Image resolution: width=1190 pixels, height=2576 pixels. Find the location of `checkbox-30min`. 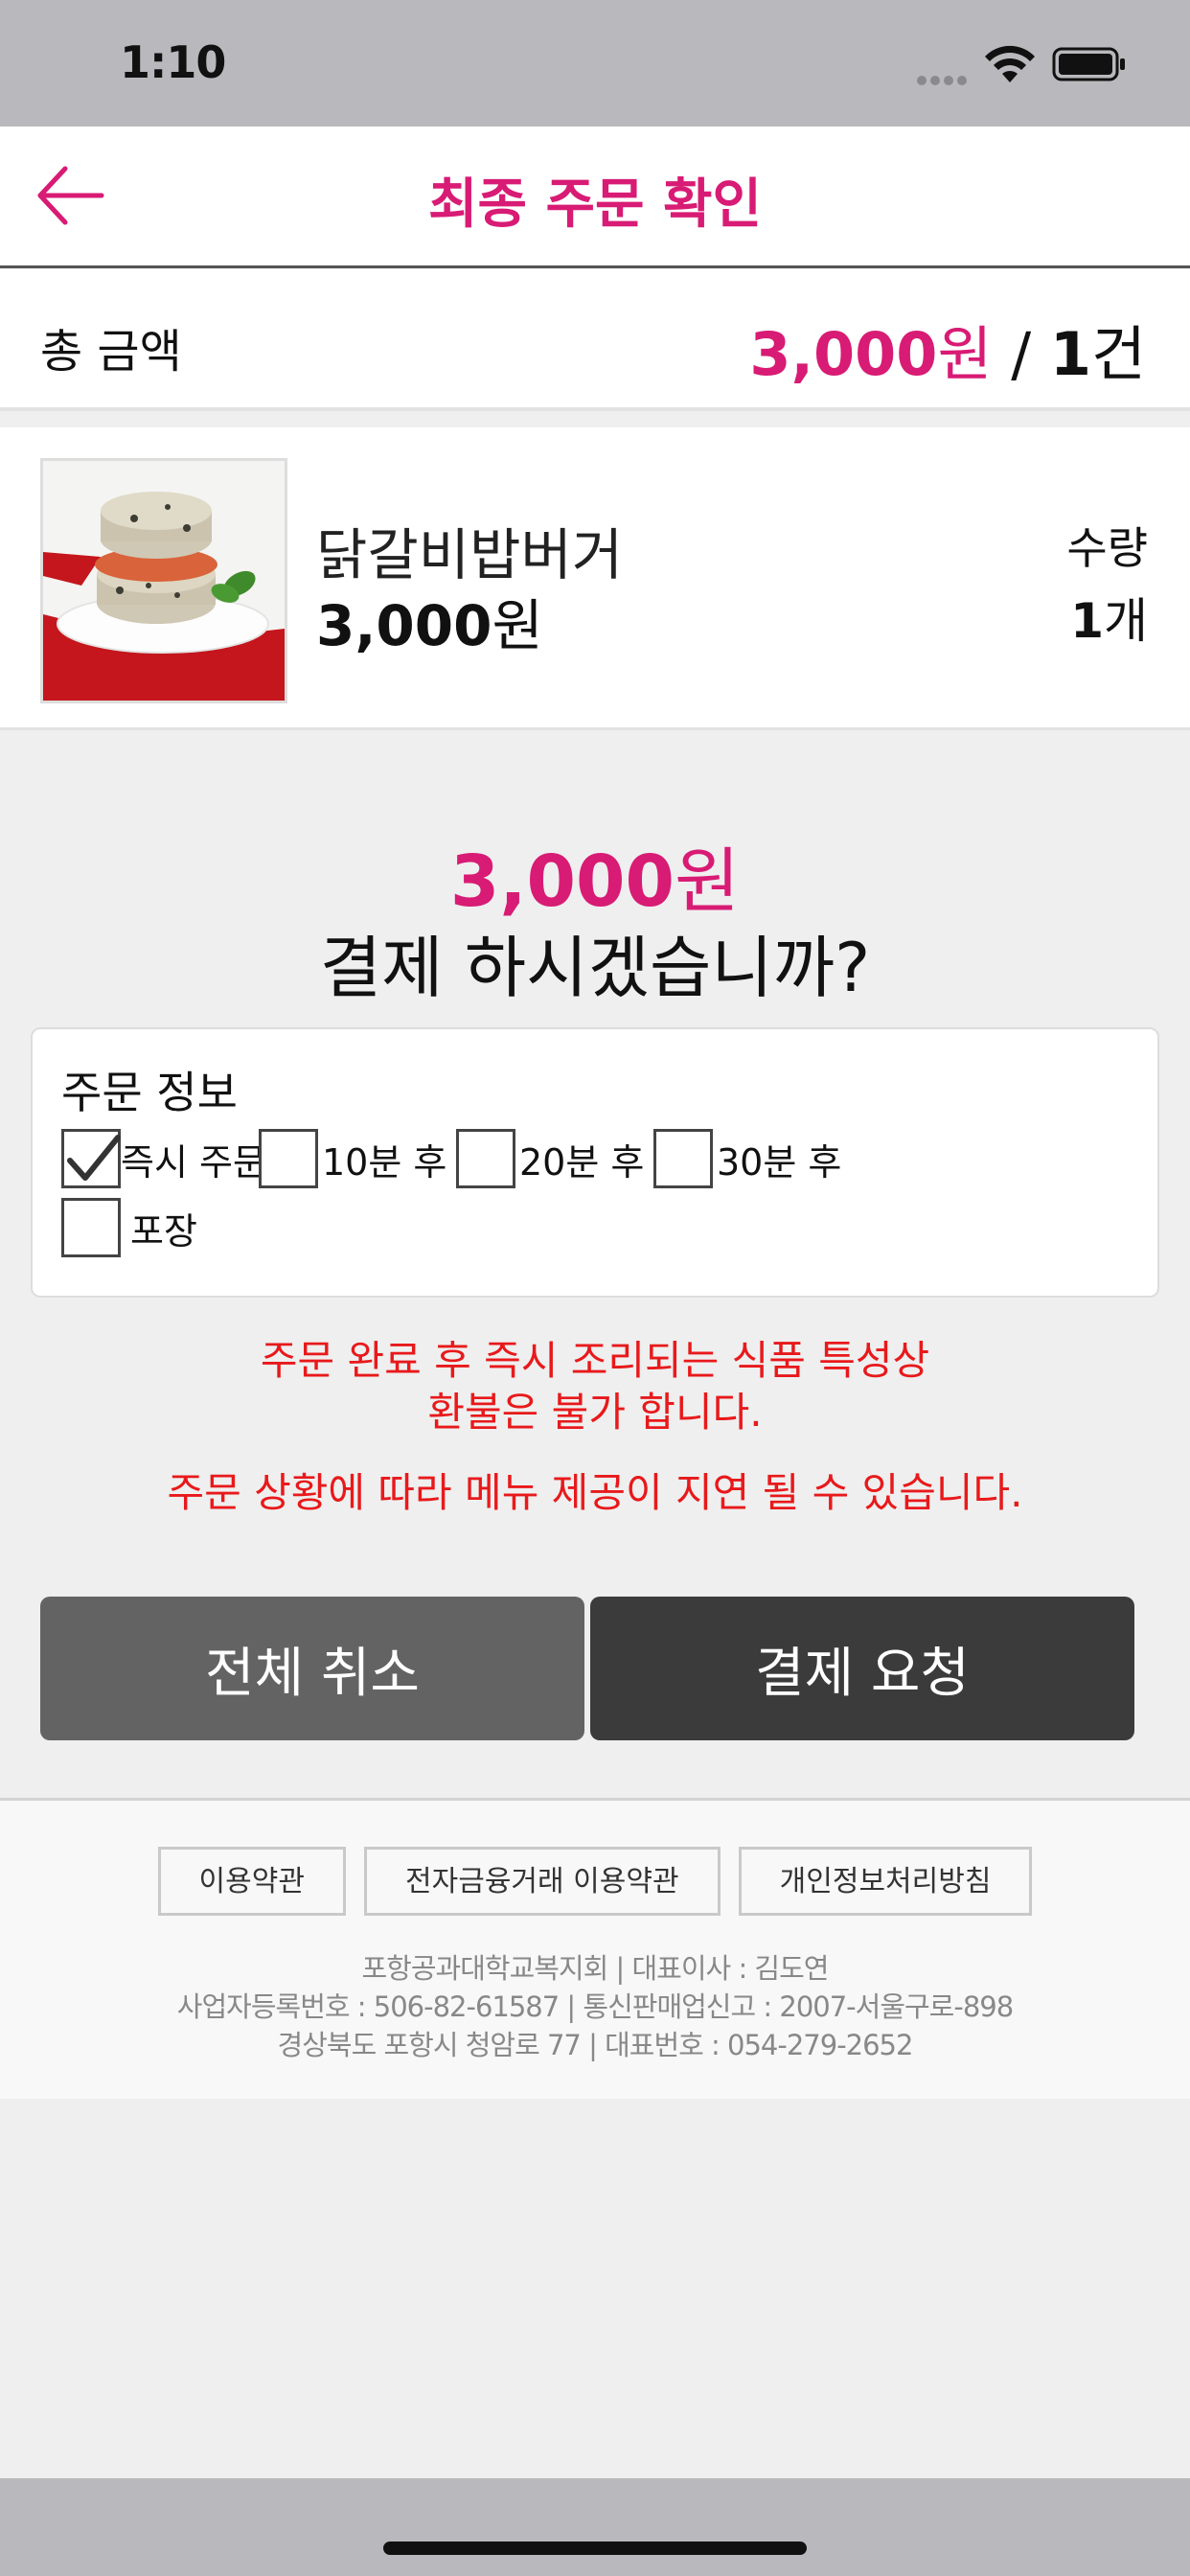

checkbox-30min is located at coordinates (683, 1158).